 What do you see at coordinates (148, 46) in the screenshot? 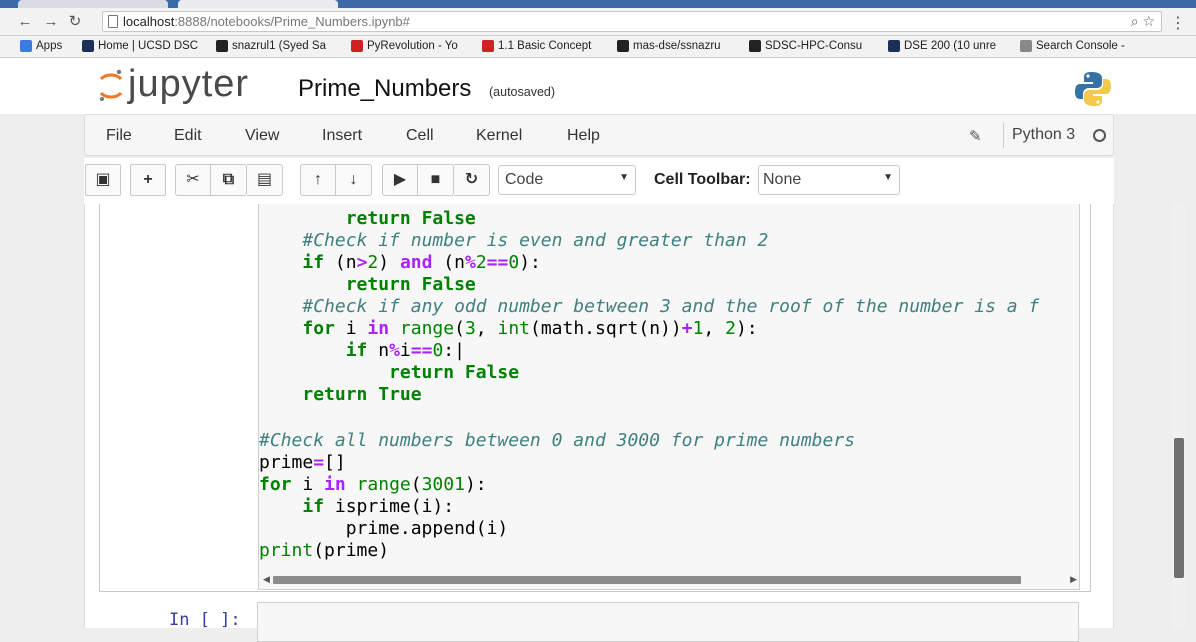
I see `bookmark-label: Home | UCSD DSC` at bounding box center [148, 46].